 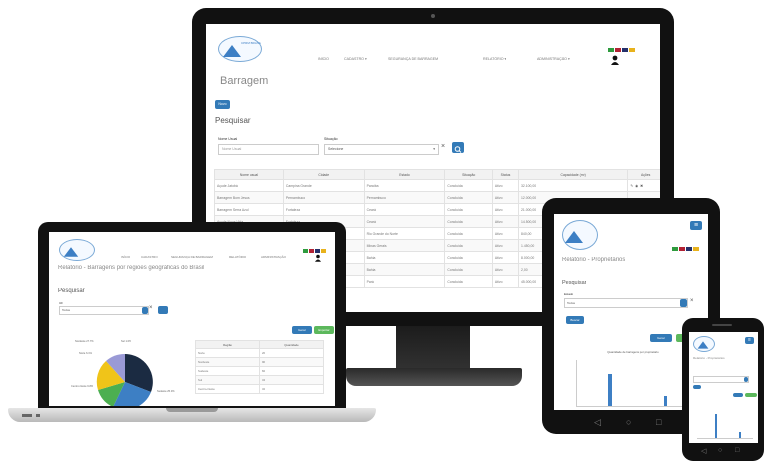 I want to click on state-select, so click(x=721, y=379).